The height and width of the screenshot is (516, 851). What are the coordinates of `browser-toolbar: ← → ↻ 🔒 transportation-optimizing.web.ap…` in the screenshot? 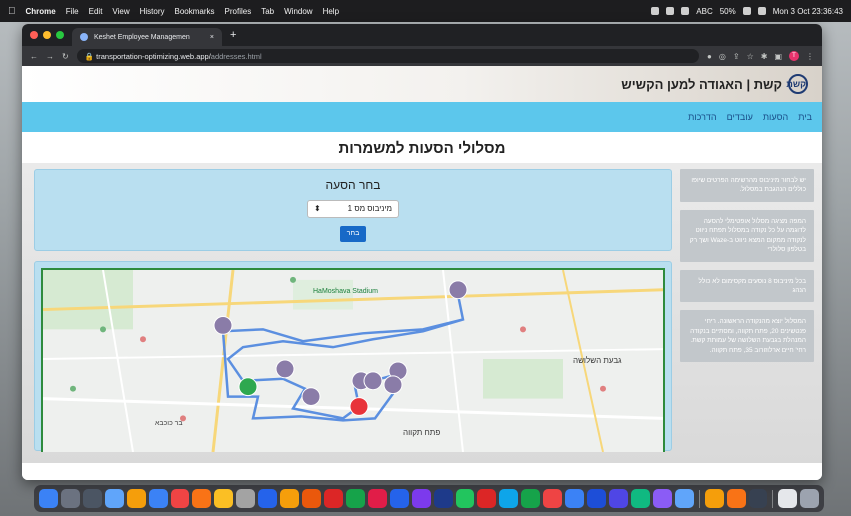 It's located at (422, 56).